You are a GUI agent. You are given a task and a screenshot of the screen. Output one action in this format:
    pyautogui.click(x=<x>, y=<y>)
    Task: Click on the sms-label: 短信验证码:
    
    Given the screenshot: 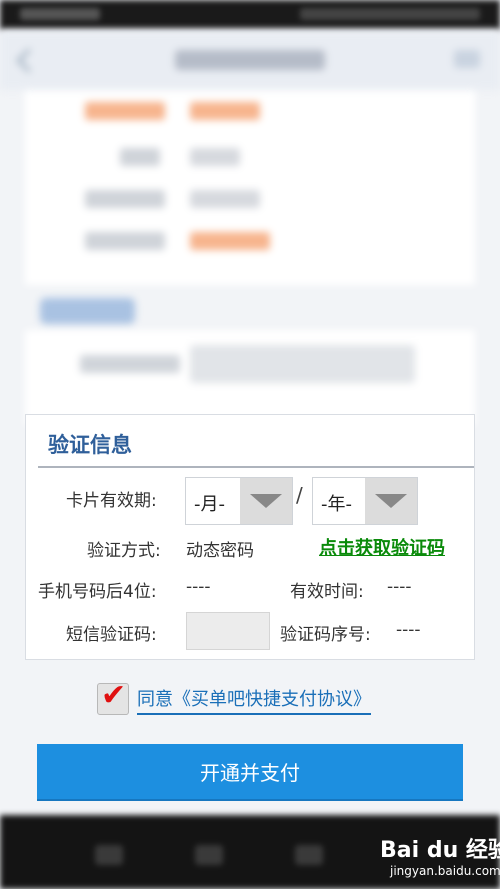 What is the action you would take?
    pyautogui.click(x=111, y=635)
    